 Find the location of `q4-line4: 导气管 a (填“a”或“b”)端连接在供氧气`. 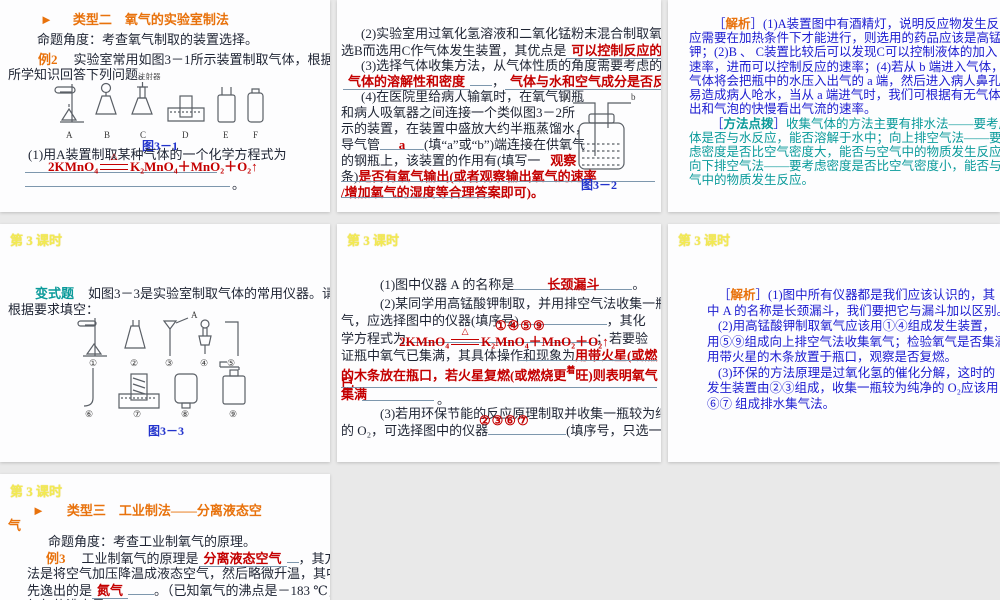

q4-line4: 导气管 a (填“a”或“b”)端连接在供氧气 is located at coordinates (463, 144).